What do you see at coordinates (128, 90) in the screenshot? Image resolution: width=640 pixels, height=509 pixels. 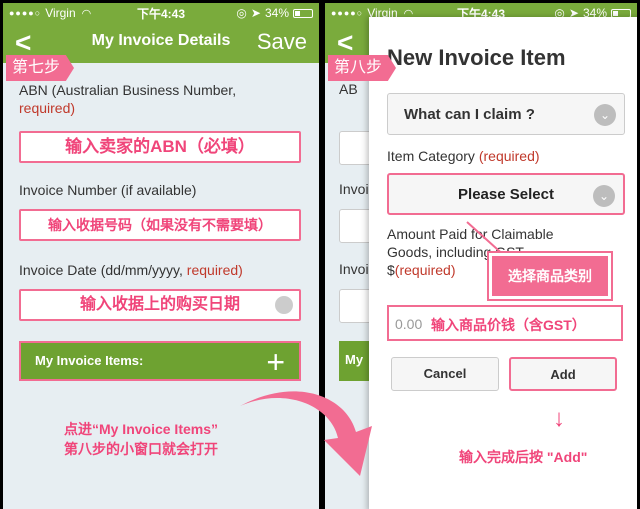 I see `abn-label-text: ABN (Australian Business Number,` at bounding box center [128, 90].